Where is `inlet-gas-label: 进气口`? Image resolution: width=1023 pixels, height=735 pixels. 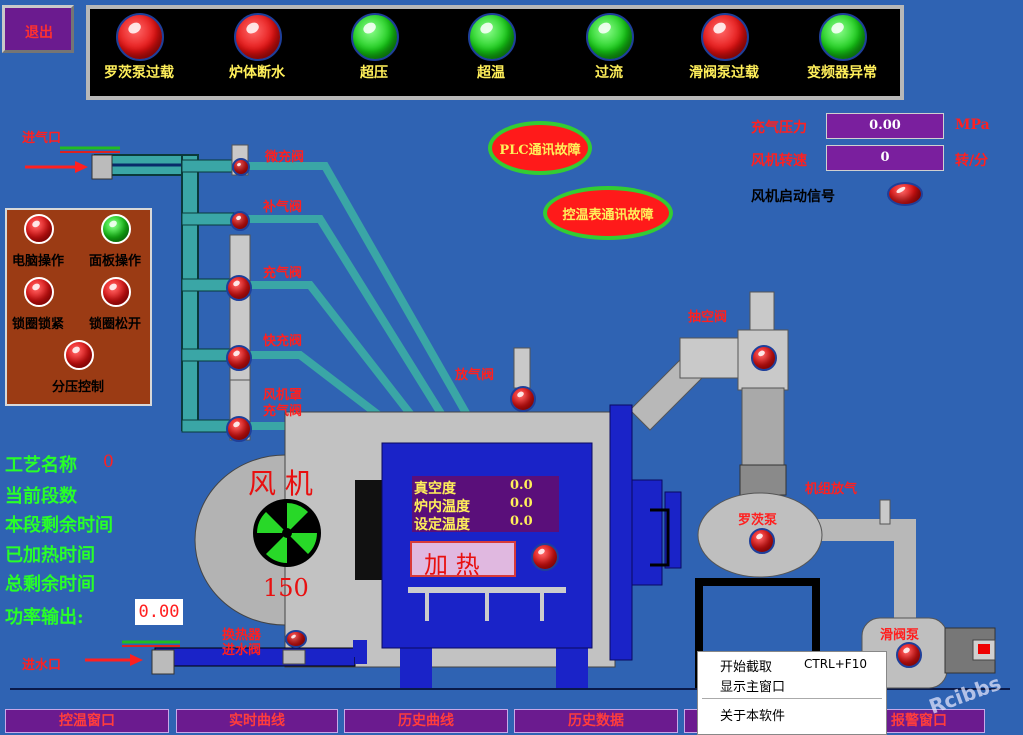 inlet-gas-label: 进气口 is located at coordinates (42, 138).